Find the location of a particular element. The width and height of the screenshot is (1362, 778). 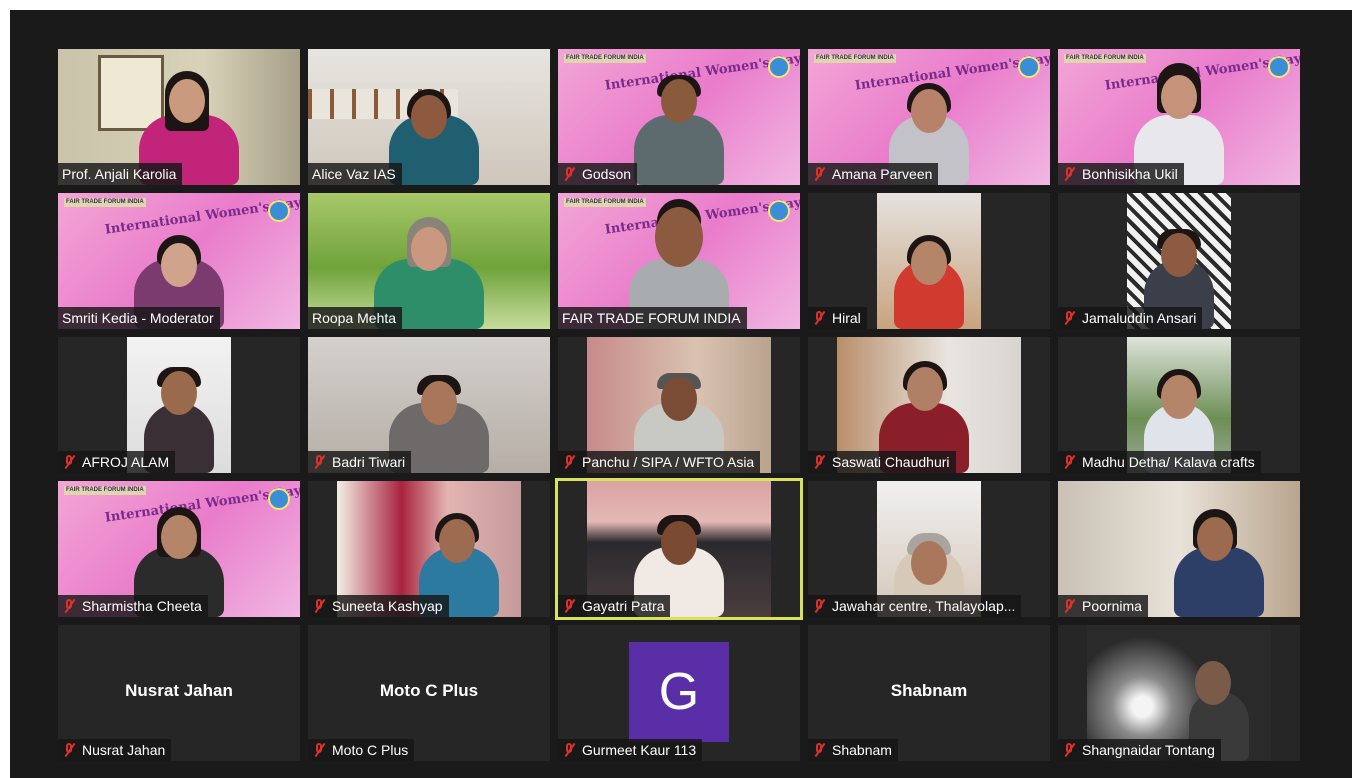

participant-tile: Poornima is located at coordinates (1179, 549).